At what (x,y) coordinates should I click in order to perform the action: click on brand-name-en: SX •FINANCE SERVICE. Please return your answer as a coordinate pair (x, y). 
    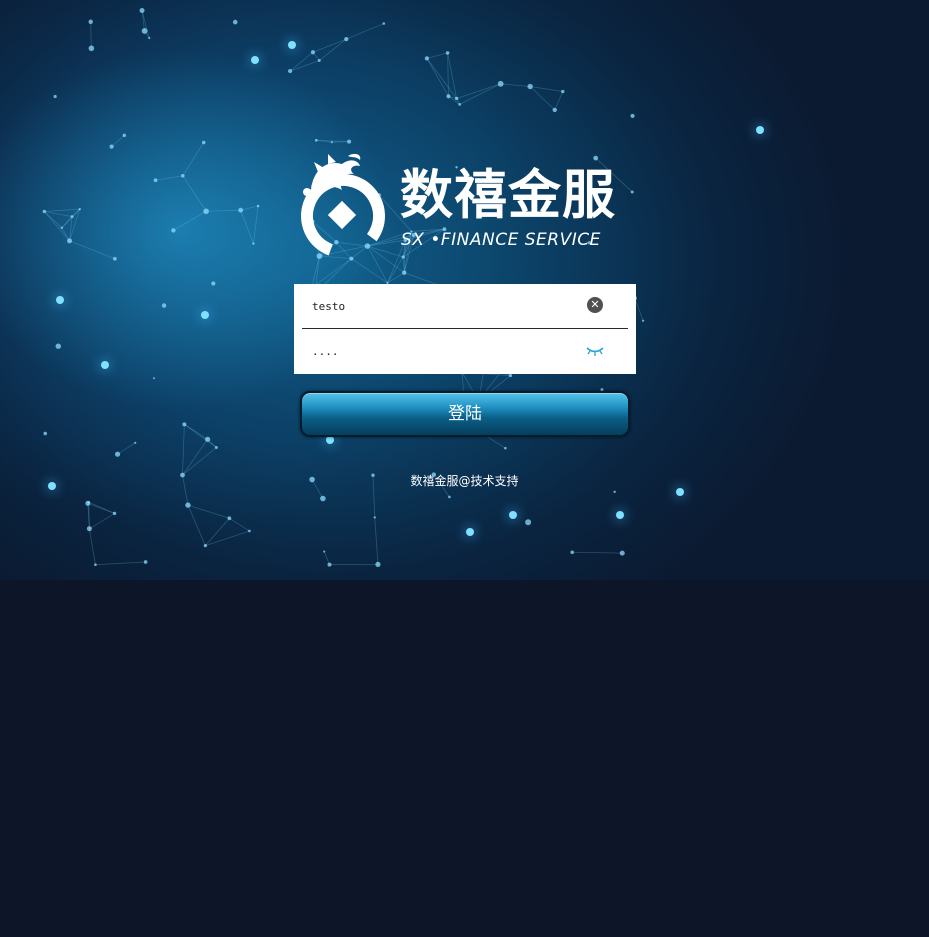
    Looking at the image, I should click on (501, 240).